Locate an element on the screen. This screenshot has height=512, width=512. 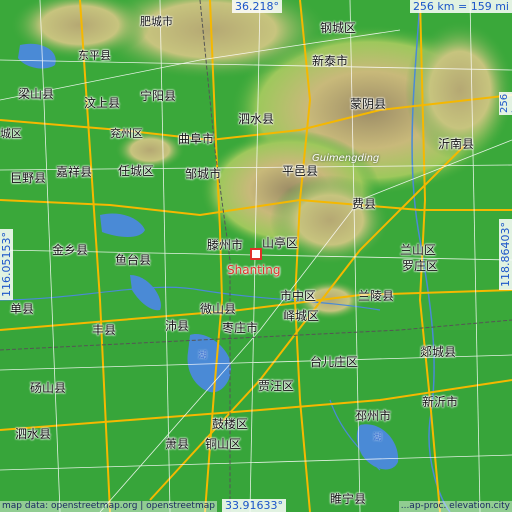
place-label: 宁阳县 is located at coordinates (158, 96).